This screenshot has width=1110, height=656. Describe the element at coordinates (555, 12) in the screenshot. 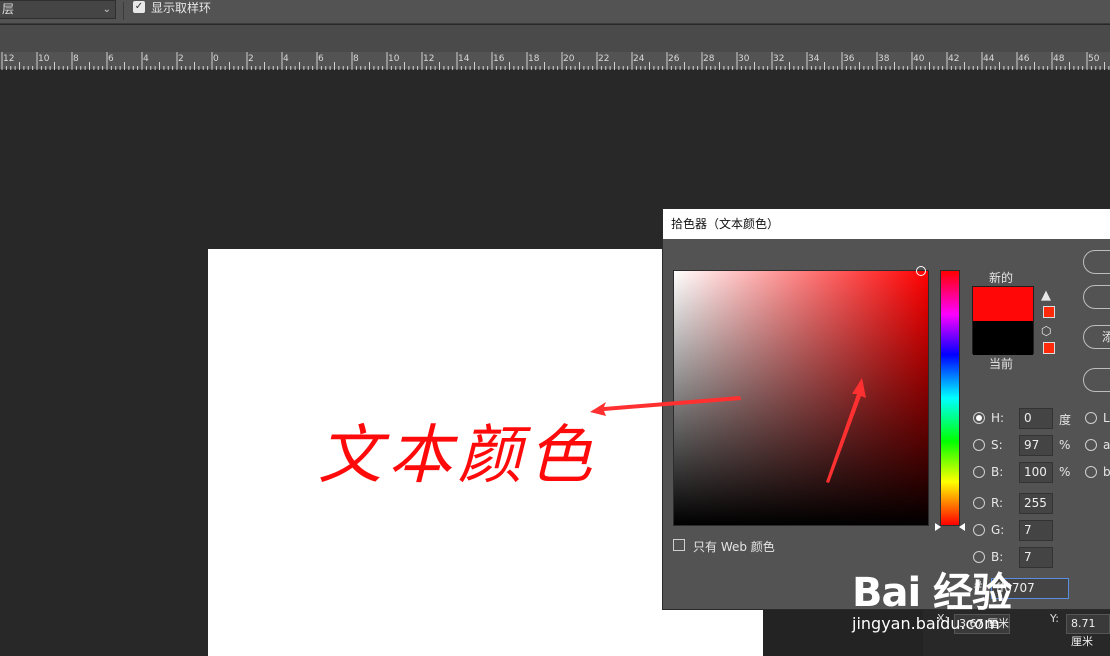

I see `options-bar: 层 ⌄ ✓ 显示取样环` at that location.